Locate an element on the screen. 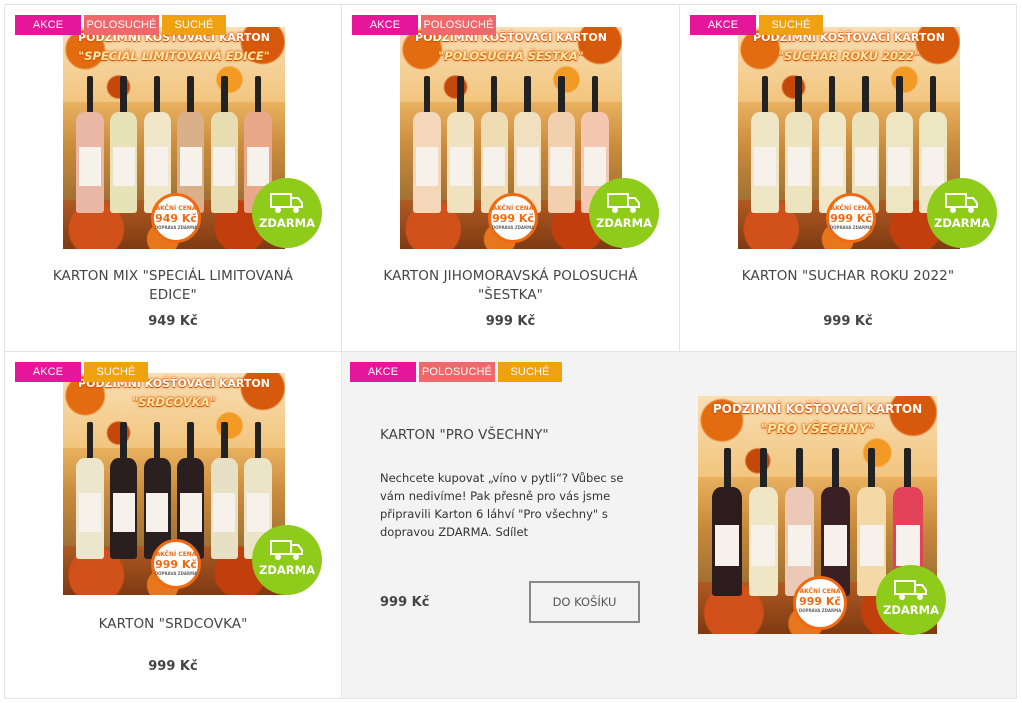  image-banner-subtitle: "PRO VŠECHNY" is located at coordinates (817, 428).